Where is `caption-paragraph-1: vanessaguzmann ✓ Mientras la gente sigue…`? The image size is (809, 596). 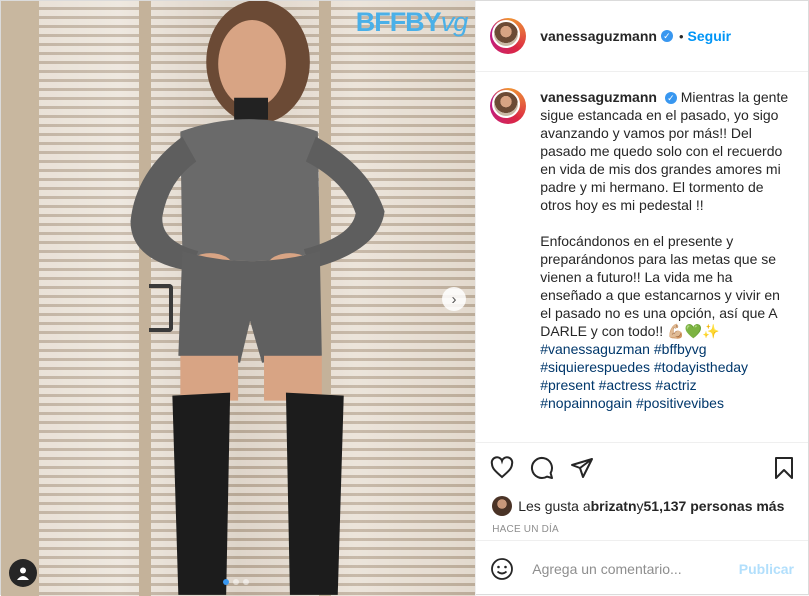
caption-paragraph-1: vanessaguzmann ✓ Mientras la gente sigue… is located at coordinates (666, 151).